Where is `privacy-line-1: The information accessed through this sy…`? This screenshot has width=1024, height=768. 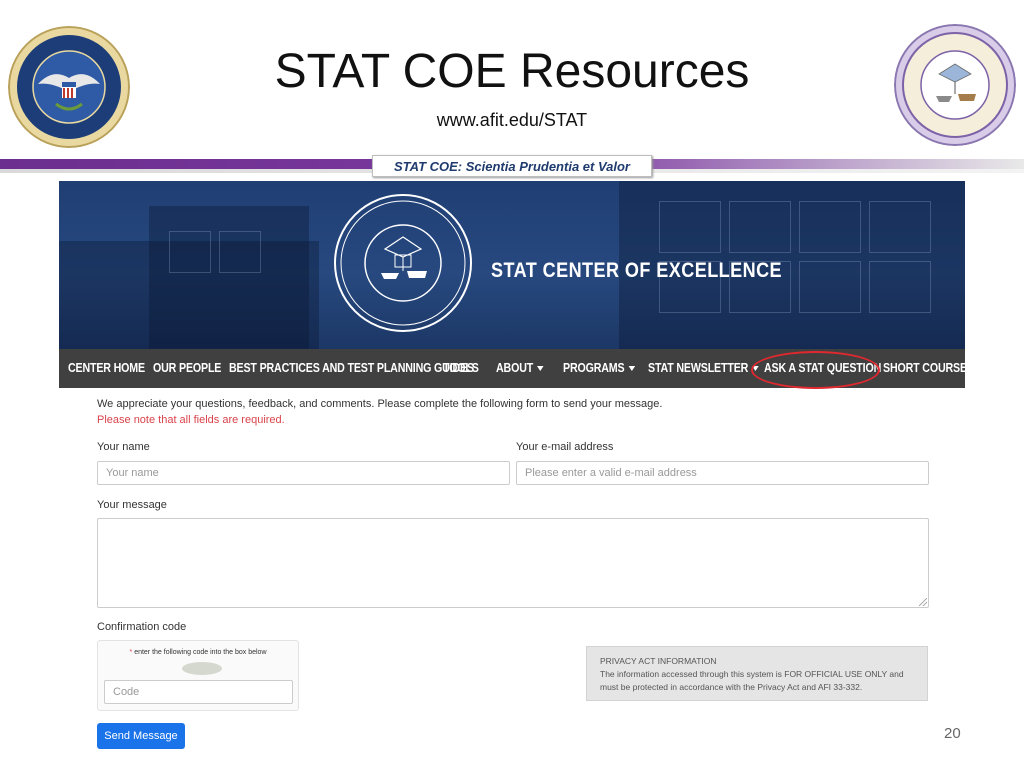
privacy-line-1: The information accessed through this sy… is located at coordinates (752, 674).